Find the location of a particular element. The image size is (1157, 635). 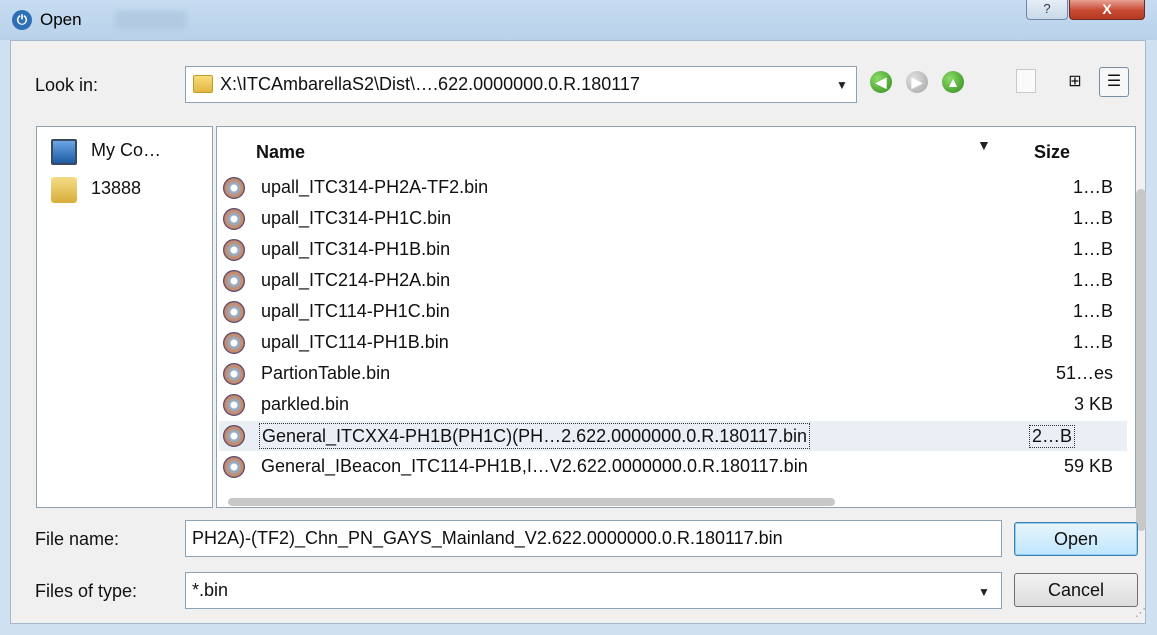

resize-grip-icon: ⋰ is located at coordinates (1140, 612).